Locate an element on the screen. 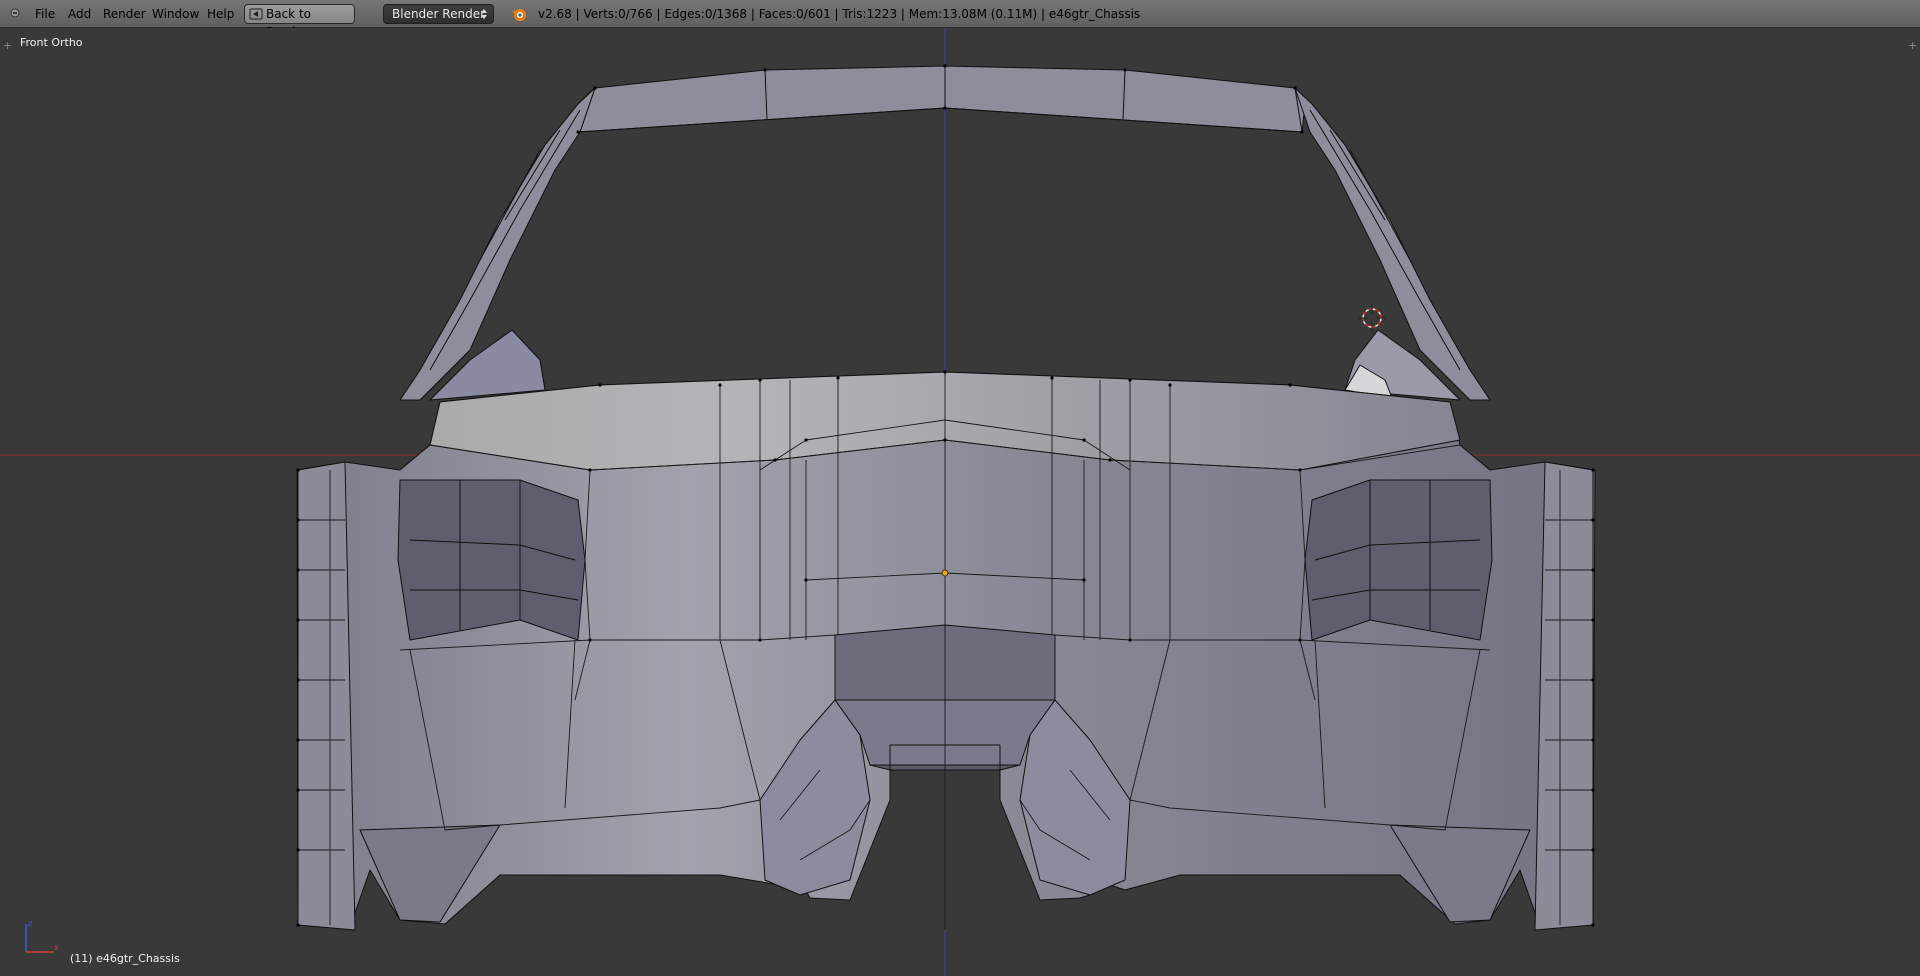 The height and width of the screenshot is (976, 1920). blender-logo-icon is located at coordinates (518, 15).